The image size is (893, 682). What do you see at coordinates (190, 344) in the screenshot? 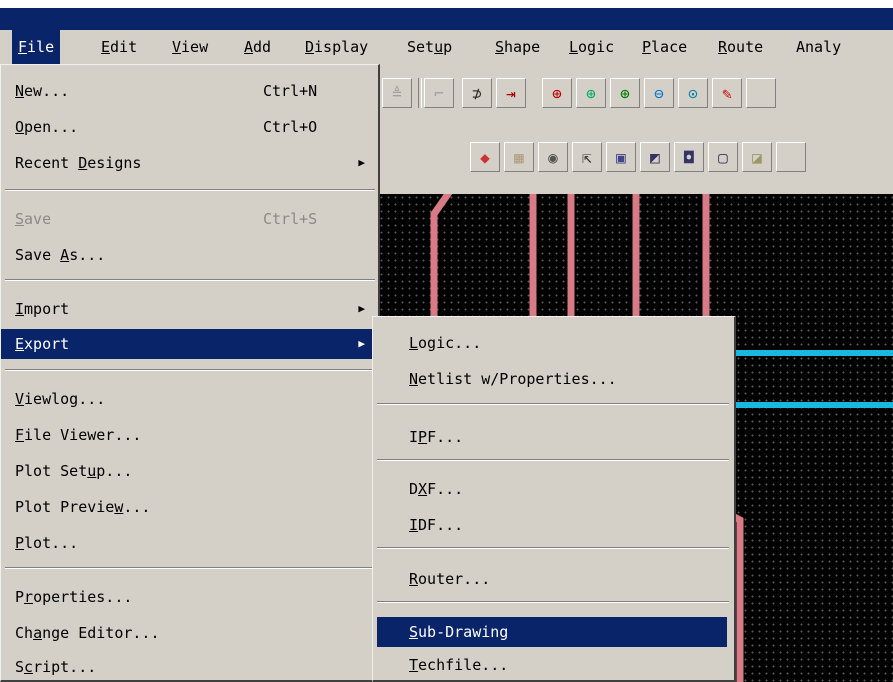
I see `menu-item-export: Export ▶` at bounding box center [190, 344].